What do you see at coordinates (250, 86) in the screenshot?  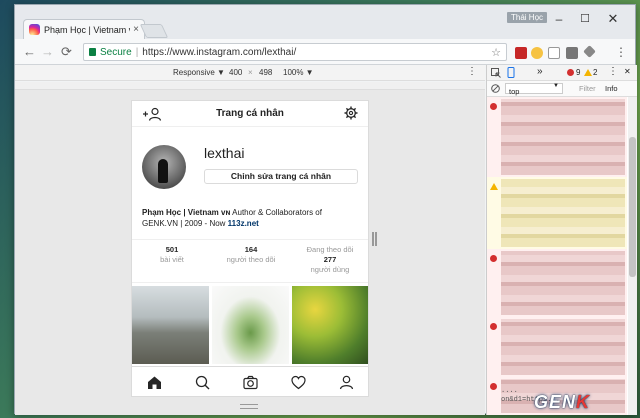 I see `ruler` at bounding box center [250, 86].